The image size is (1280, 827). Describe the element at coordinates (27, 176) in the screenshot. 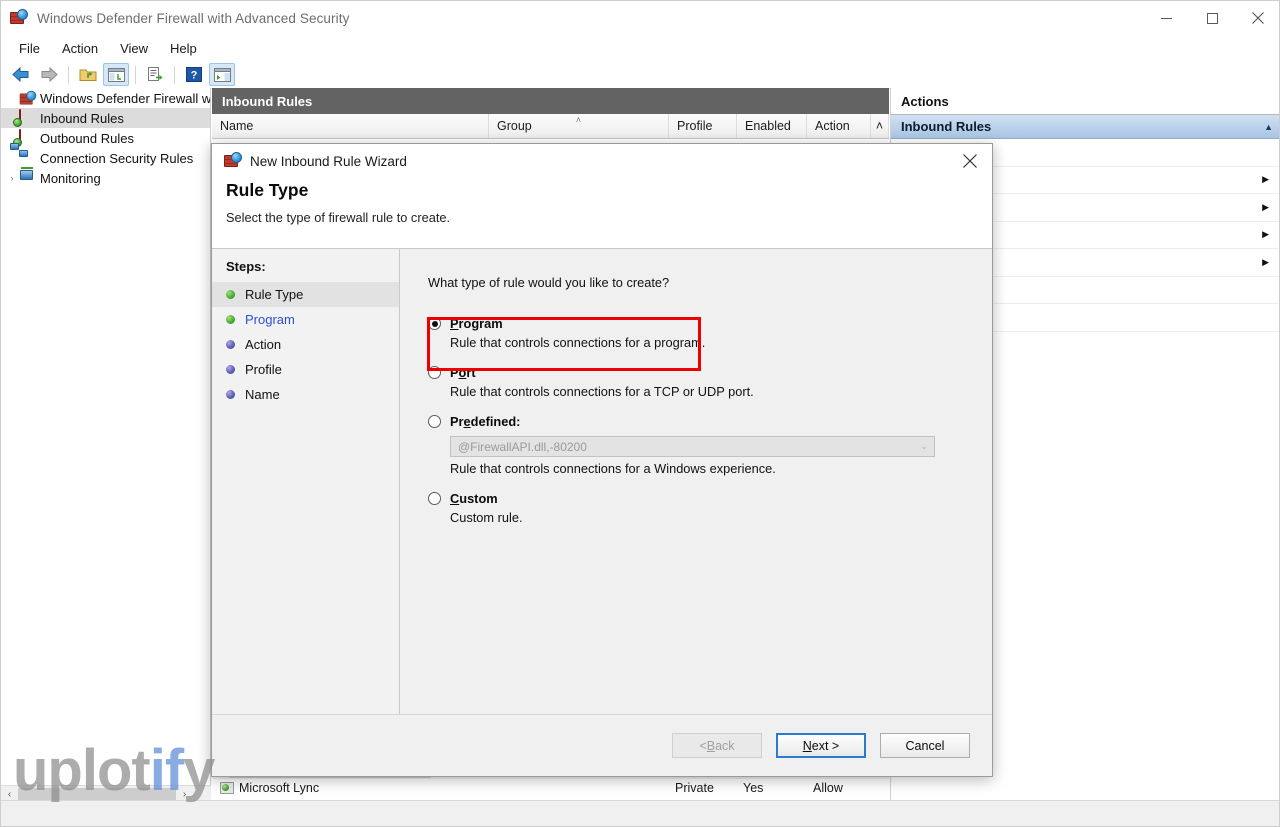

I see `monitoring-icon` at that location.